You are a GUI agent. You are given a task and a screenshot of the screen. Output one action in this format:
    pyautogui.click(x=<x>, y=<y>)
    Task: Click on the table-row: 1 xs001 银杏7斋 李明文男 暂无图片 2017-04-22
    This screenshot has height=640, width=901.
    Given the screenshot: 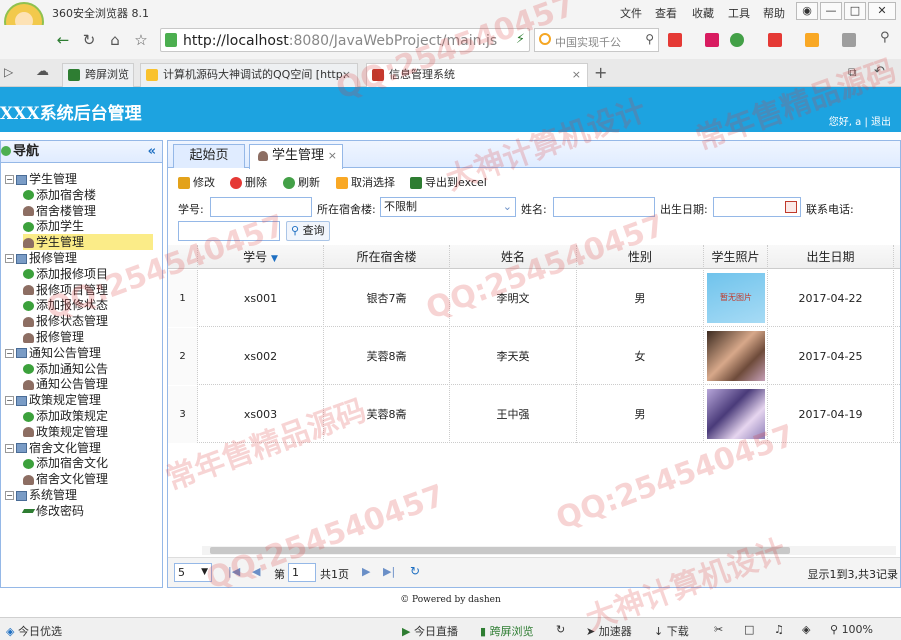 What is the action you would take?
    pyautogui.click(x=534, y=298)
    